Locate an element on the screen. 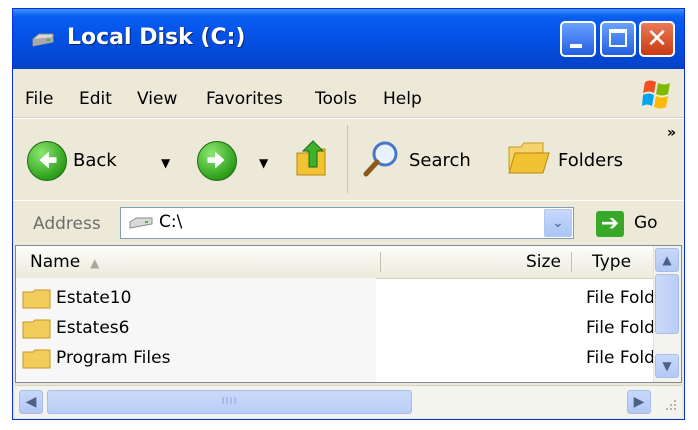 The width and height of the screenshot is (698, 430). forward-dropdown-icon: ▼ is located at coordinates (263, 163).